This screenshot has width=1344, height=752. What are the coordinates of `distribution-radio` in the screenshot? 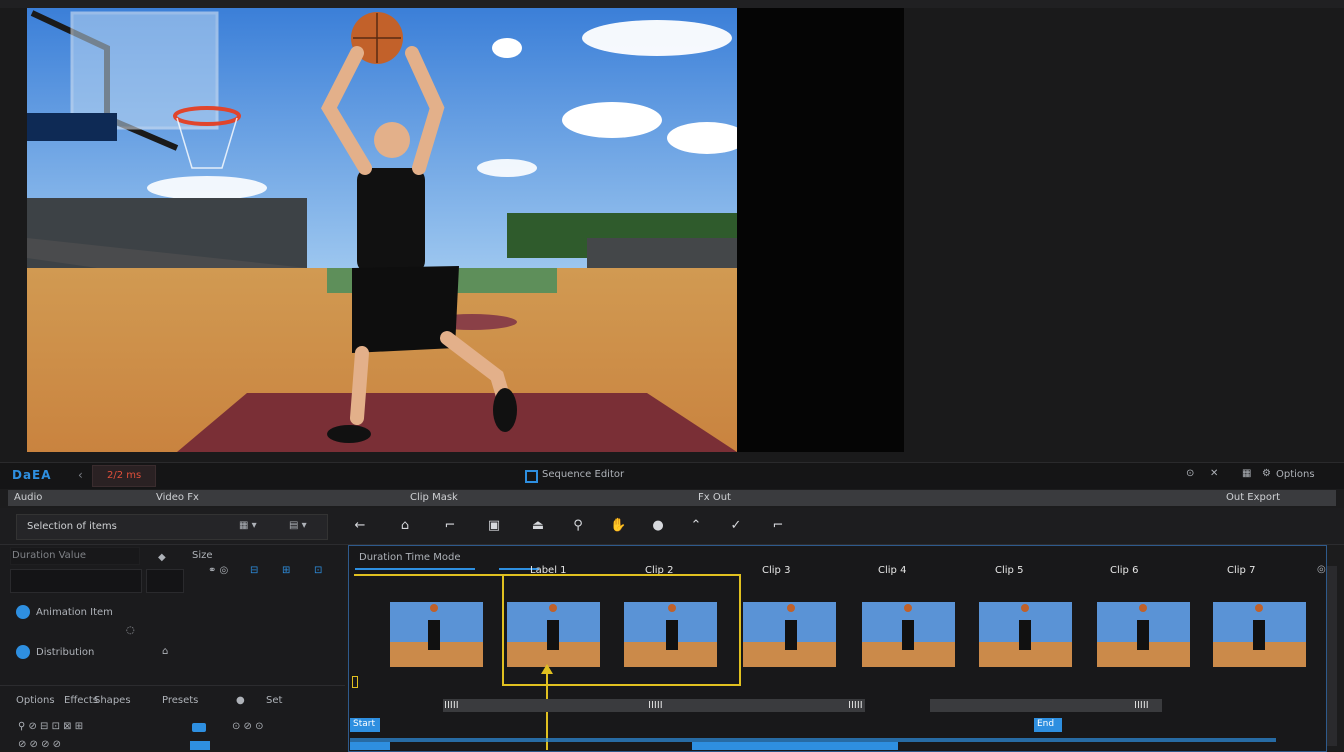 It's located at (23, 652).